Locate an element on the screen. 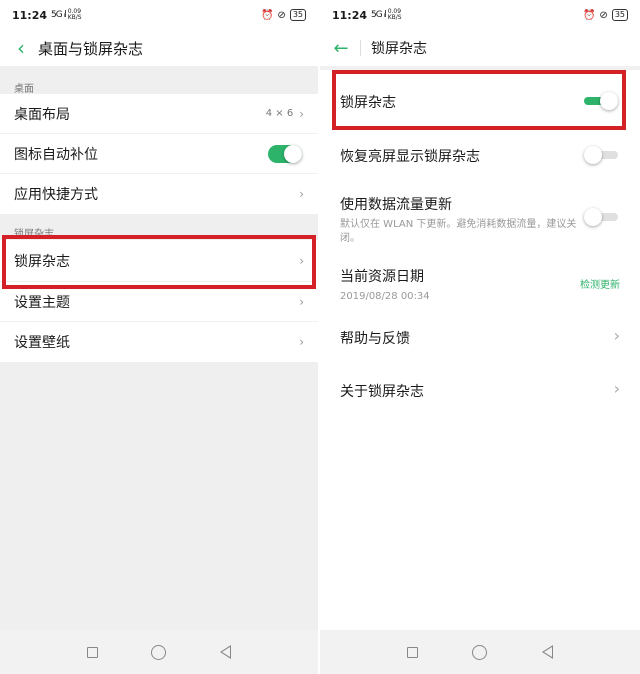 This screenshot has height=674, width=640. header-separator is located at coordinates (360, 48).